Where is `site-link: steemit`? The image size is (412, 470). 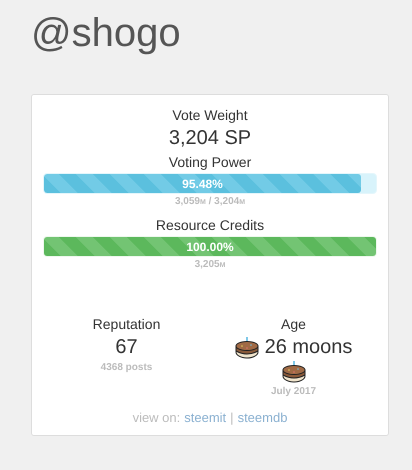
site-link: steemit is located at coordinates (205, 417).